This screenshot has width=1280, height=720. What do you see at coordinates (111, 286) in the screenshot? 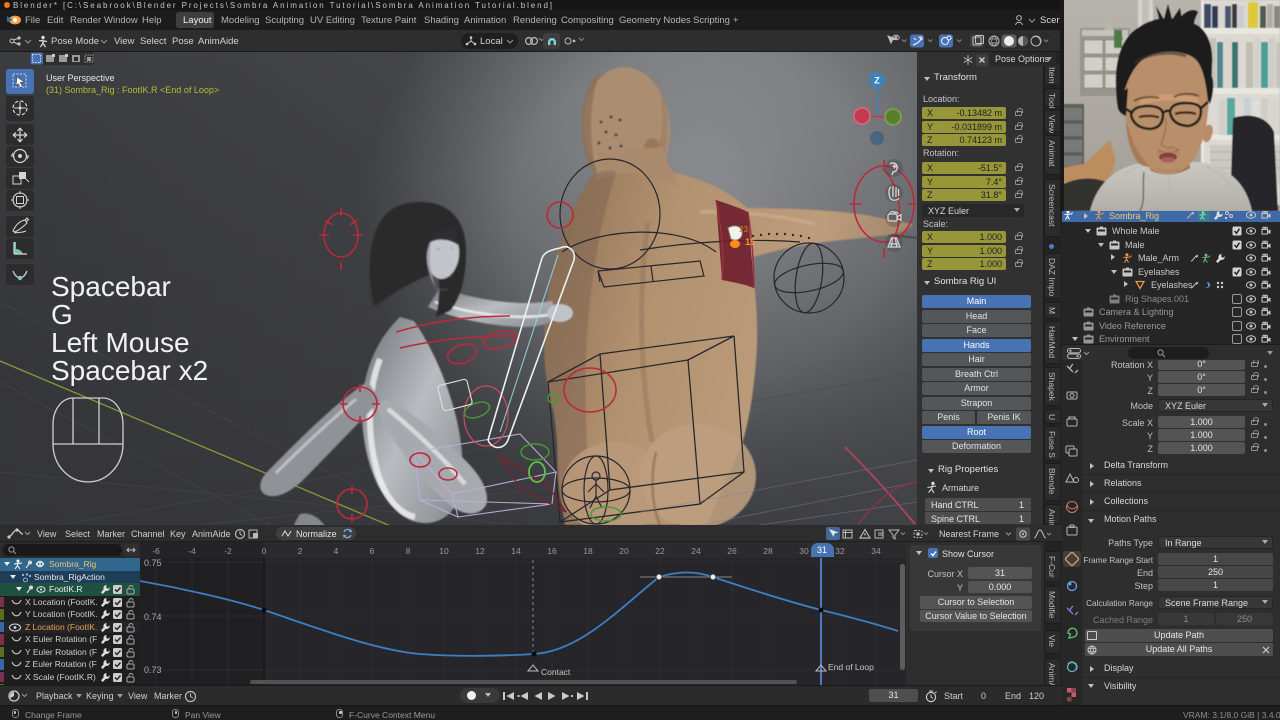
I see `svg-text: Spacebar` at bounding box center [111, 286].